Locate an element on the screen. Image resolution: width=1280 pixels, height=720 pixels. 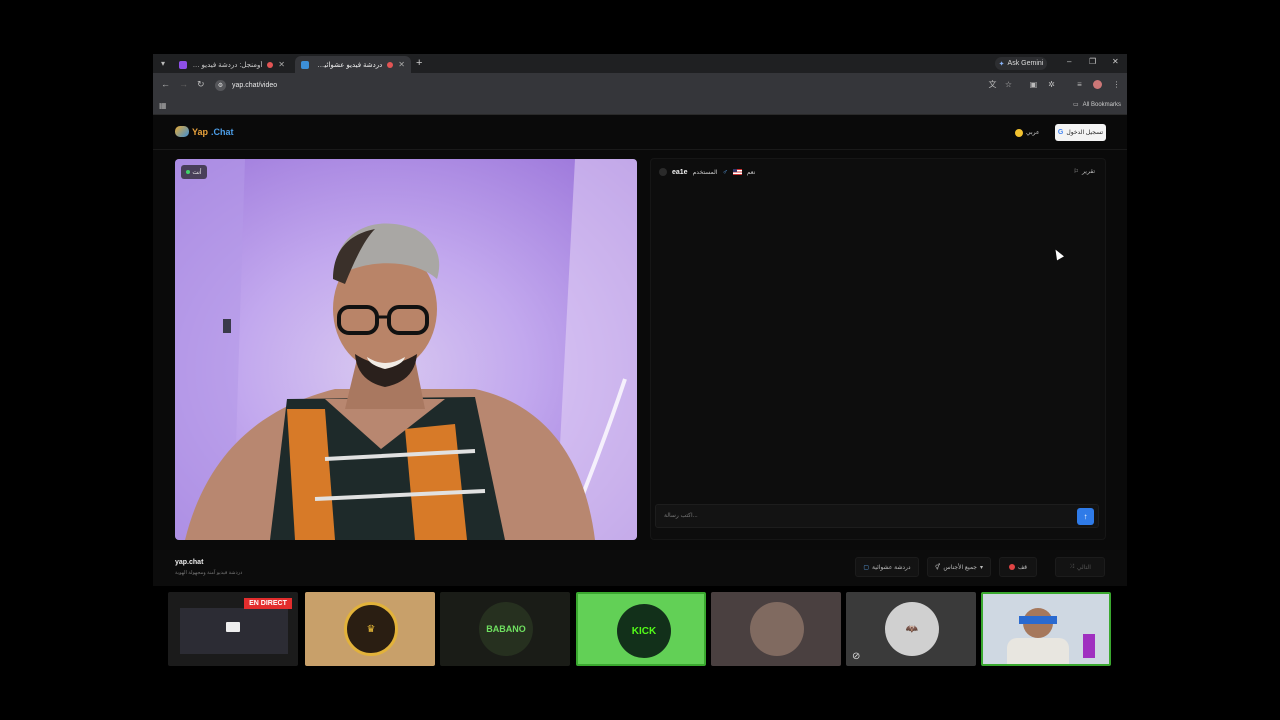
close-window-icon: ✕ is located at coordinates (1115, 61).